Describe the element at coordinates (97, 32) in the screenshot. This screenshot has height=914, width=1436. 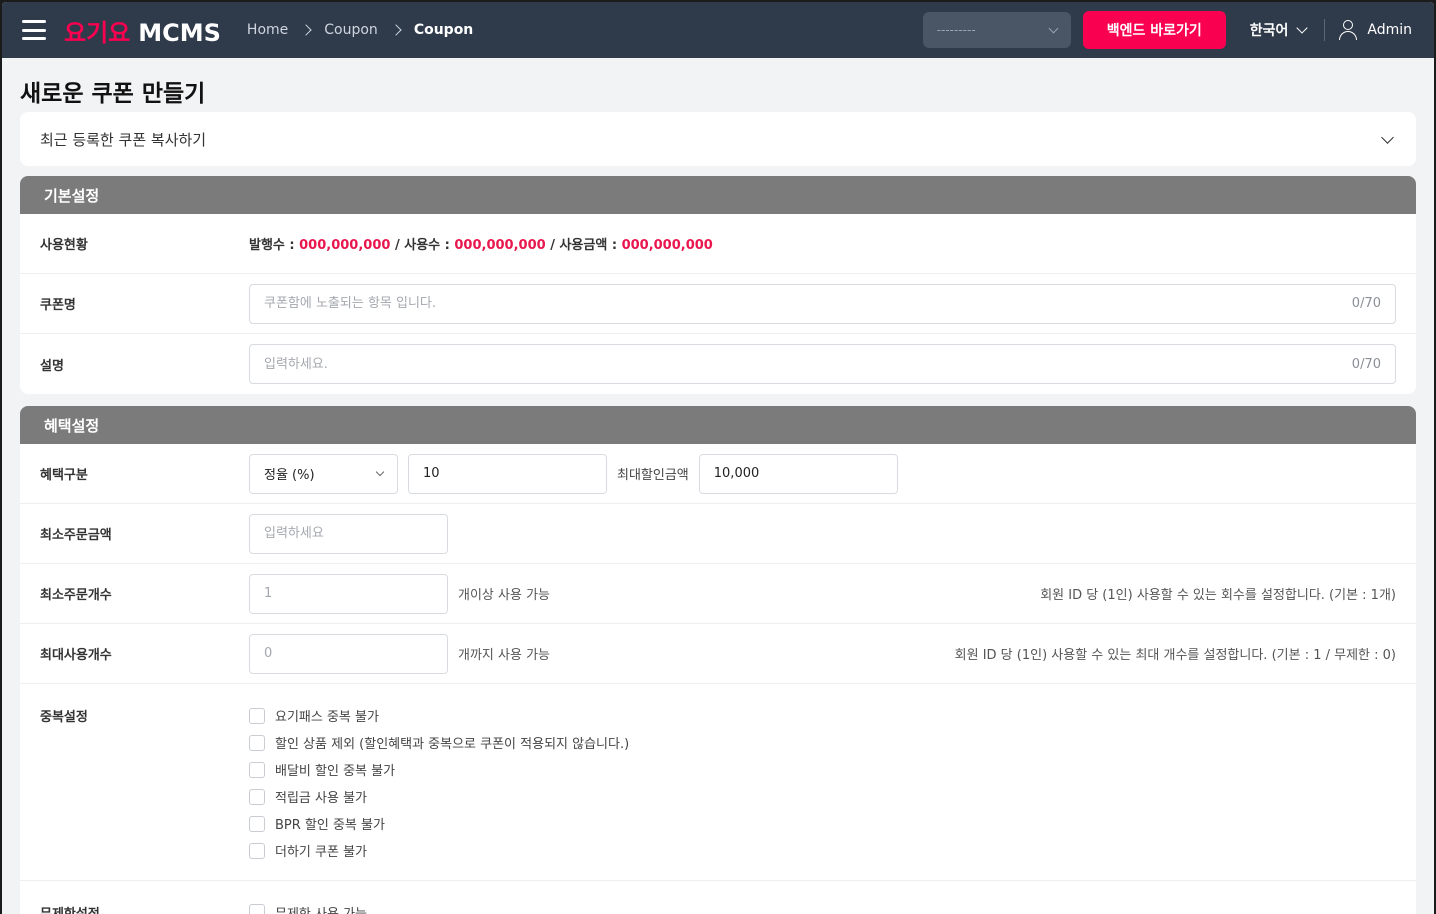
I see `logo-brand: 요기요` at that location.